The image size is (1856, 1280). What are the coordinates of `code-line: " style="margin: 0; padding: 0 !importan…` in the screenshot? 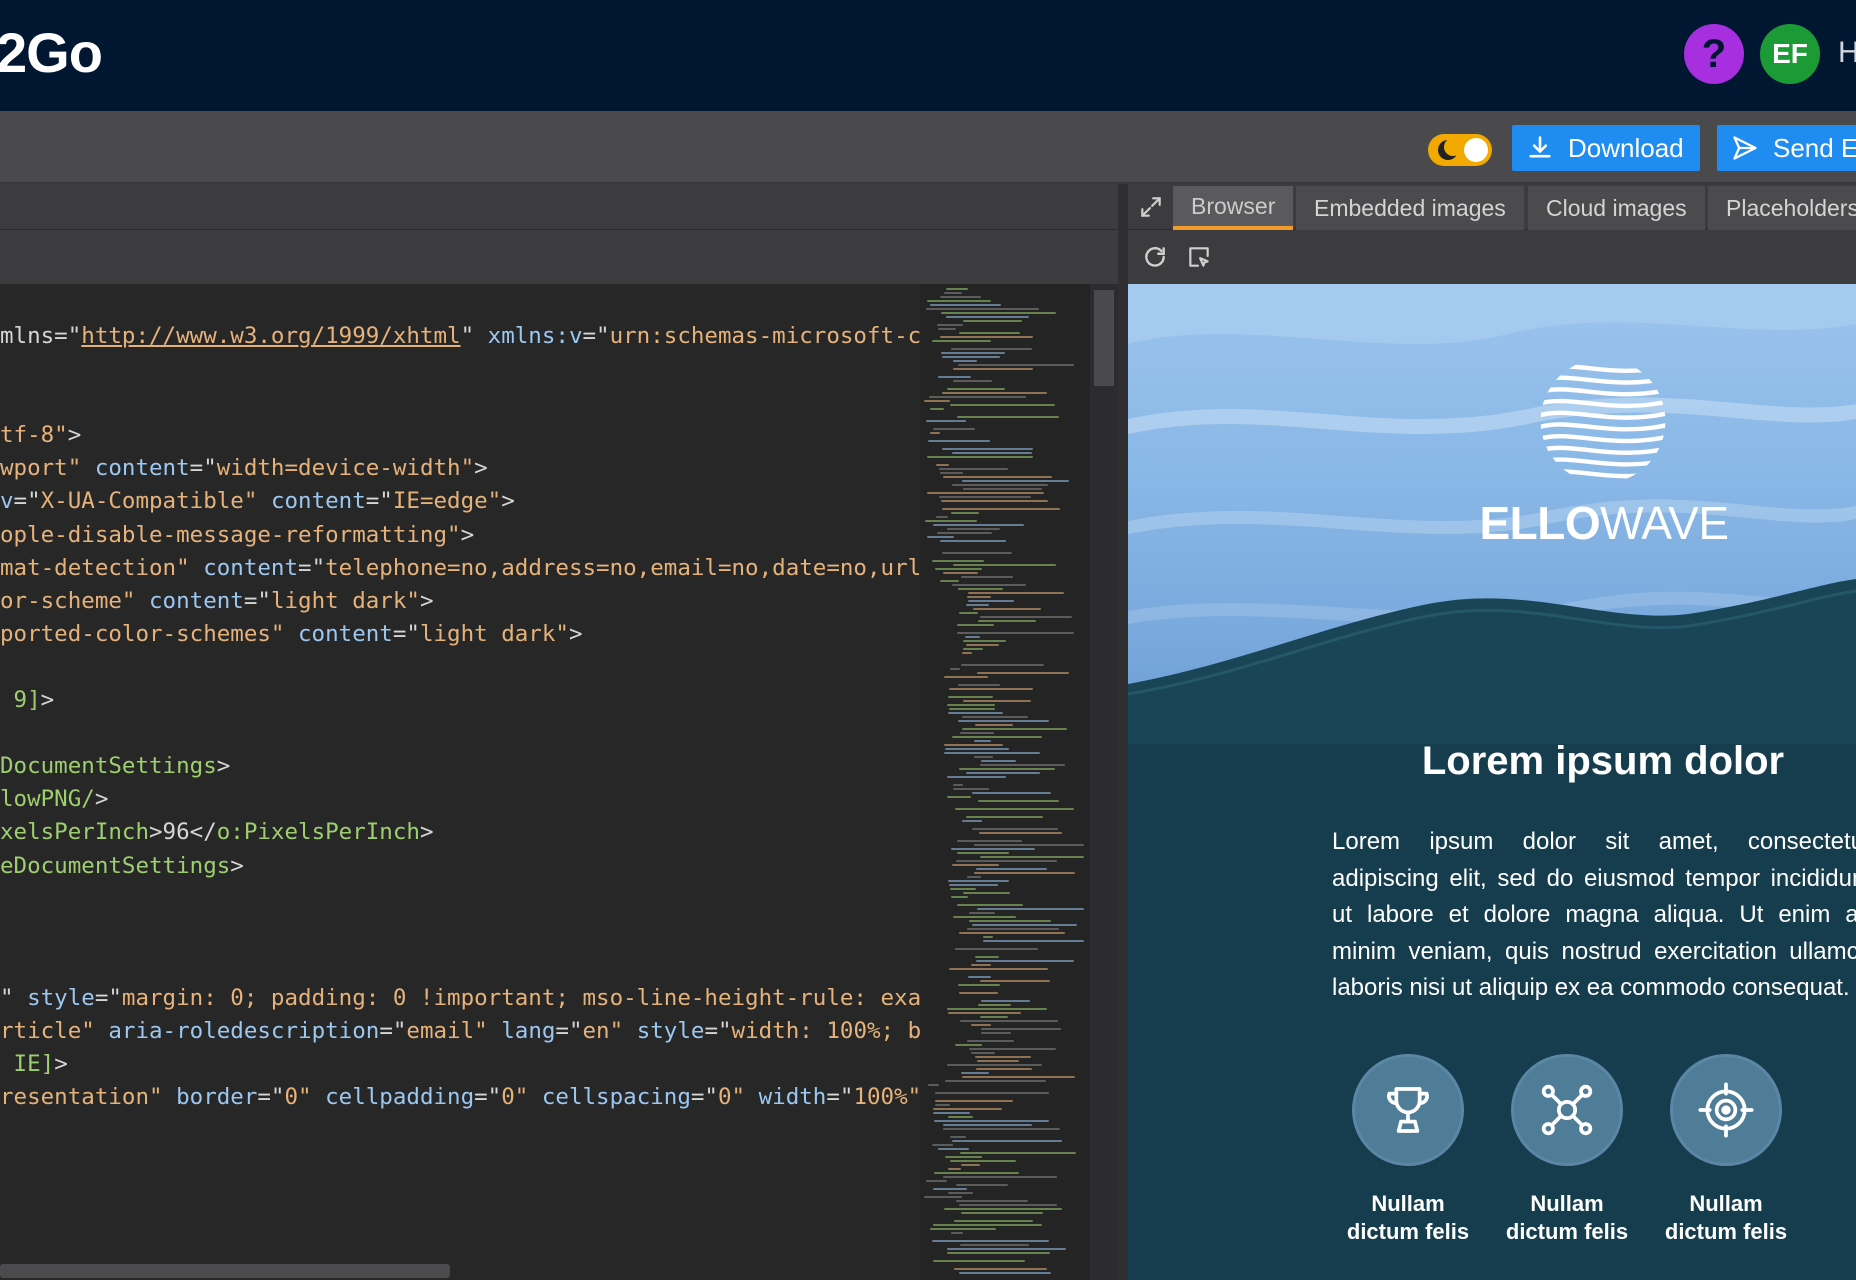 It's located at (460, 998).